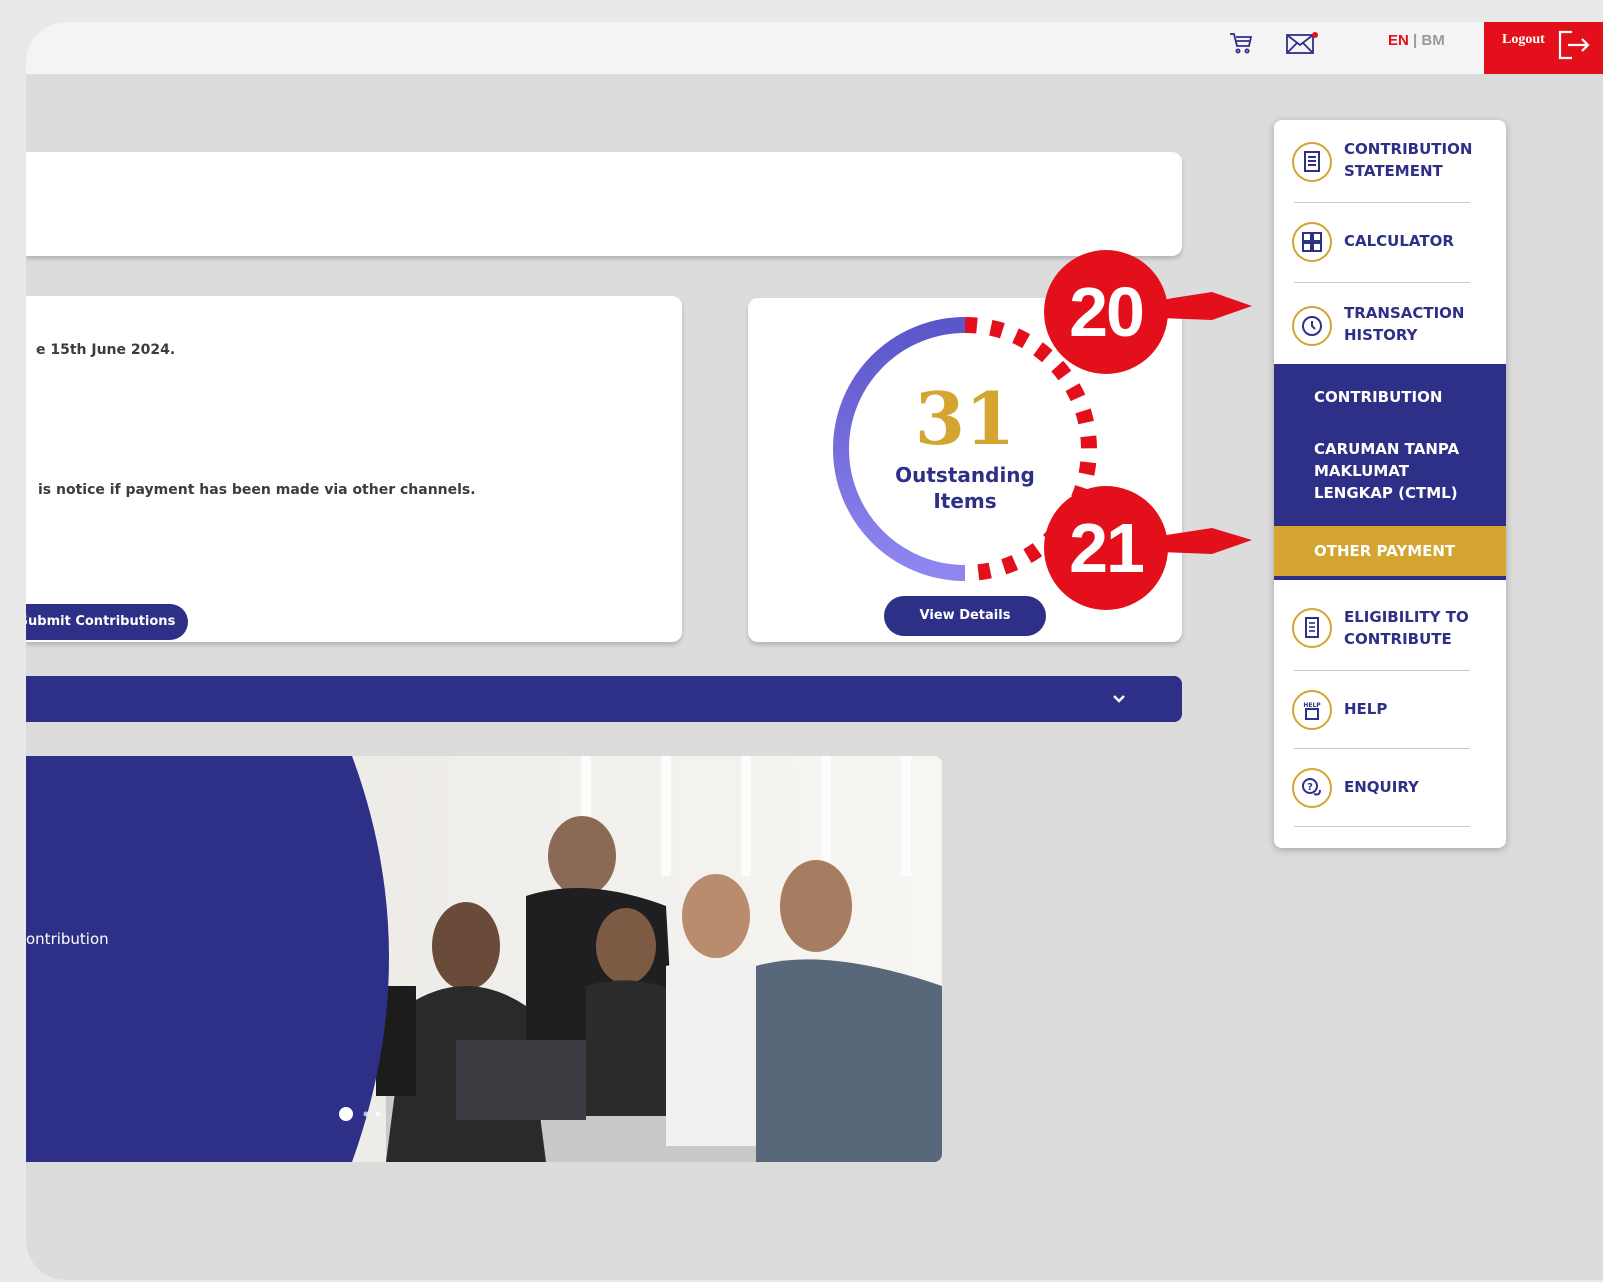 Image resolution: width=1603 pixels, height=1282 pixels. What do you see at coordinates (965, 418) in the screenshot?
I see `outstanding-count: 31` at bounding box center [965, 418].